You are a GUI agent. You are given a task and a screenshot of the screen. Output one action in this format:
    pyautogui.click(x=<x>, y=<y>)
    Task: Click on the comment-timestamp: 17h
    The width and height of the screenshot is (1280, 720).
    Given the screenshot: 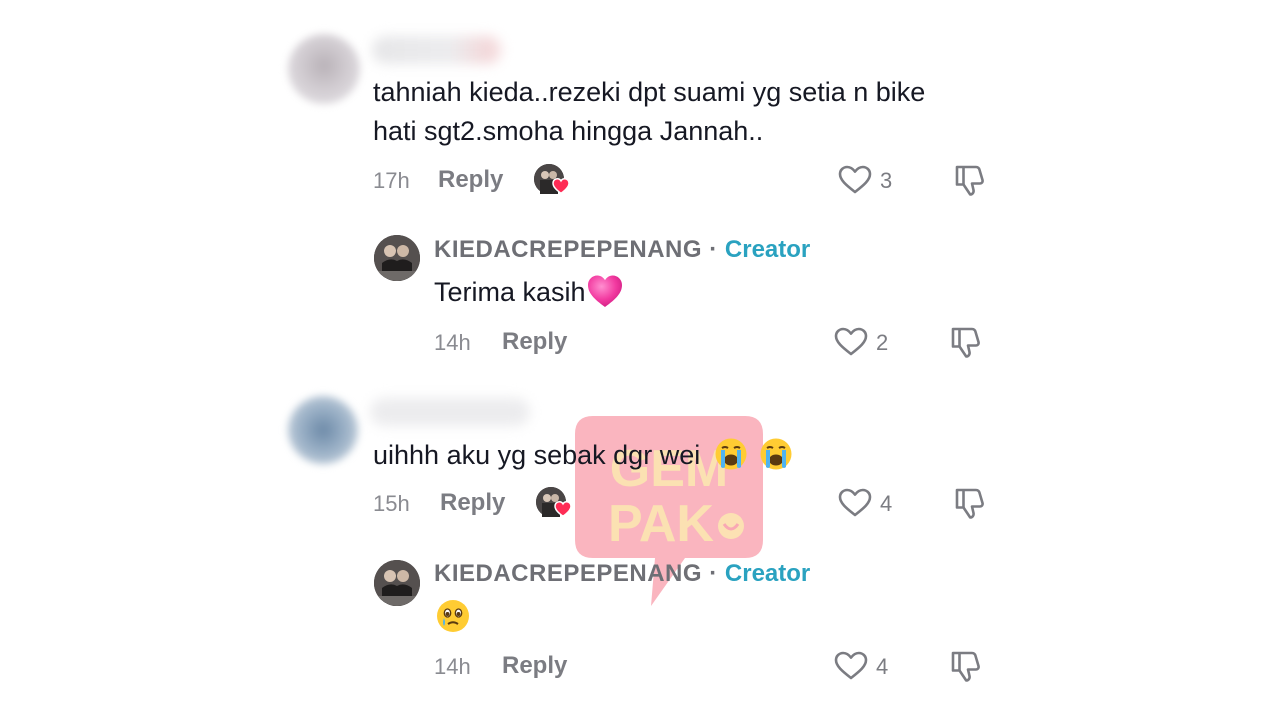 What is the action you would take?
    pyautogui.click(x=391, y=180)
    